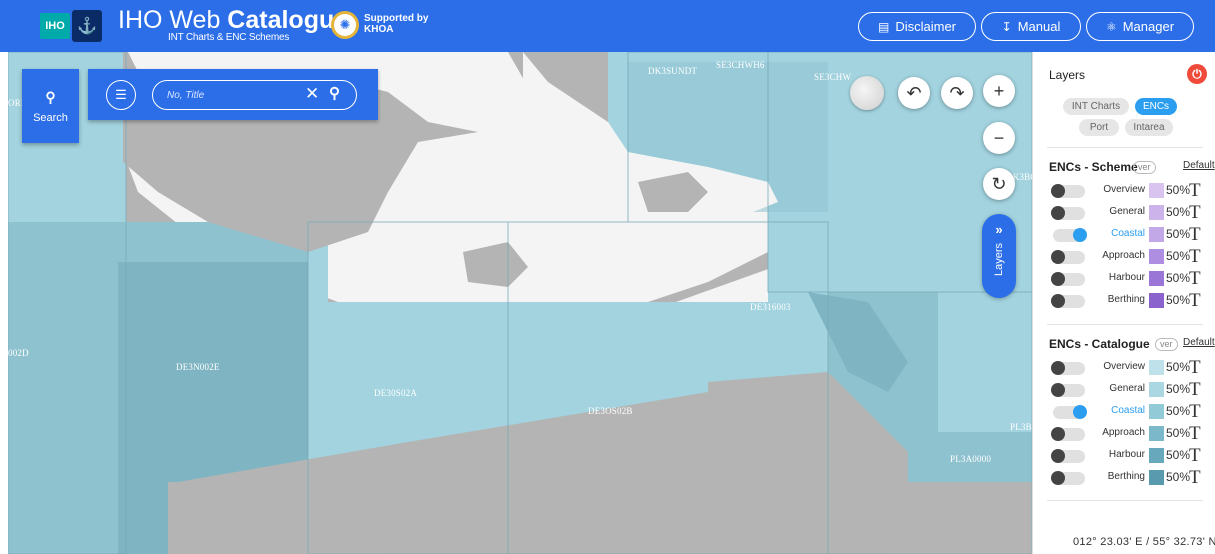 Image resolution: width=1215 pixels, height=554 pixels. What do you see at coordinates (1199, 165) in the screenshot?
I see `scheme-default-link: Default` at bounding box center [1199, 165].